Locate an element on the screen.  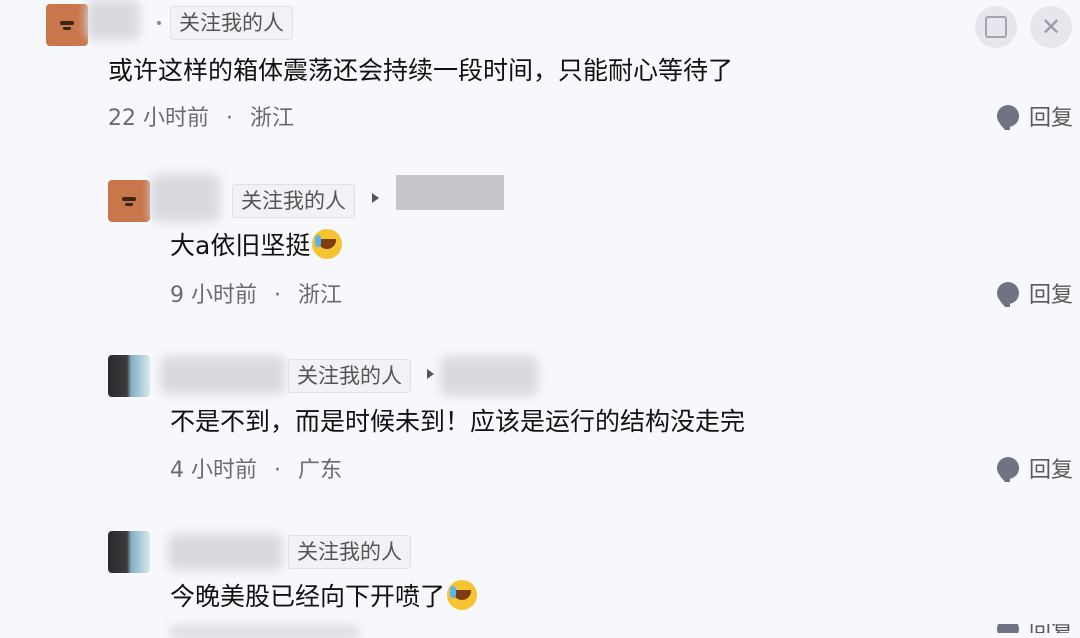
comment-text: 不是不到，而是时候未到！应该是运行的结构没走完 is located at coordinates (458, 421).